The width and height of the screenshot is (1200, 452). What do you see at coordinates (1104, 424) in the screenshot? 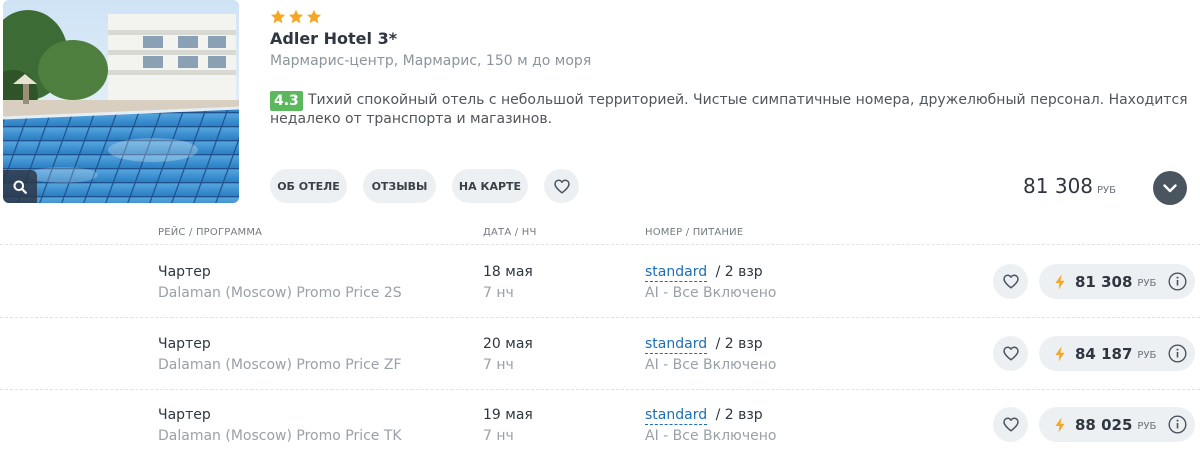
I see `offer-price: 88 025` at bounding box center [1104, 424].